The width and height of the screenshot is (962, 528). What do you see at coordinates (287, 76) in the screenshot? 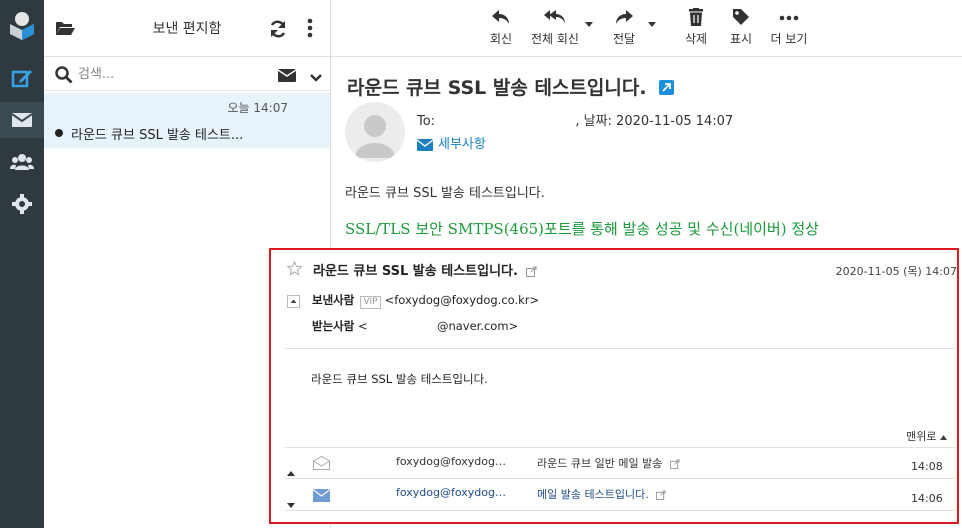
I see `search-mail-filter-icon` at bounding box center [287, 76].